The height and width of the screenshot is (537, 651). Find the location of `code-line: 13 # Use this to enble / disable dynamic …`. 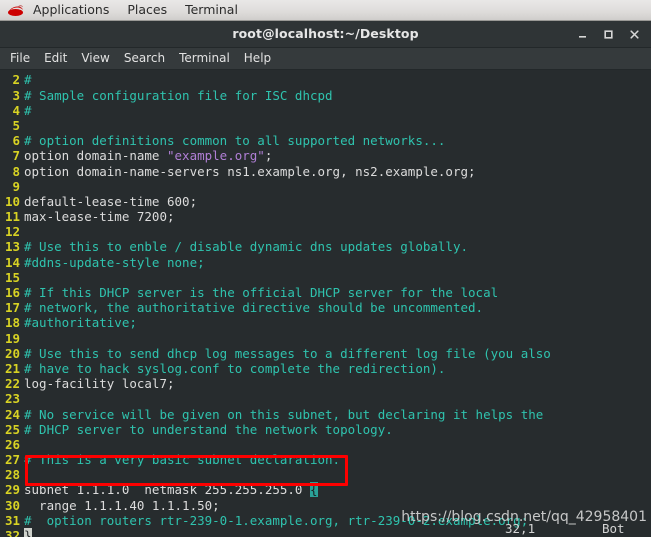

code-line: 13 # Use this to enble / disable dynamic … is located at coordinates (325, 246).